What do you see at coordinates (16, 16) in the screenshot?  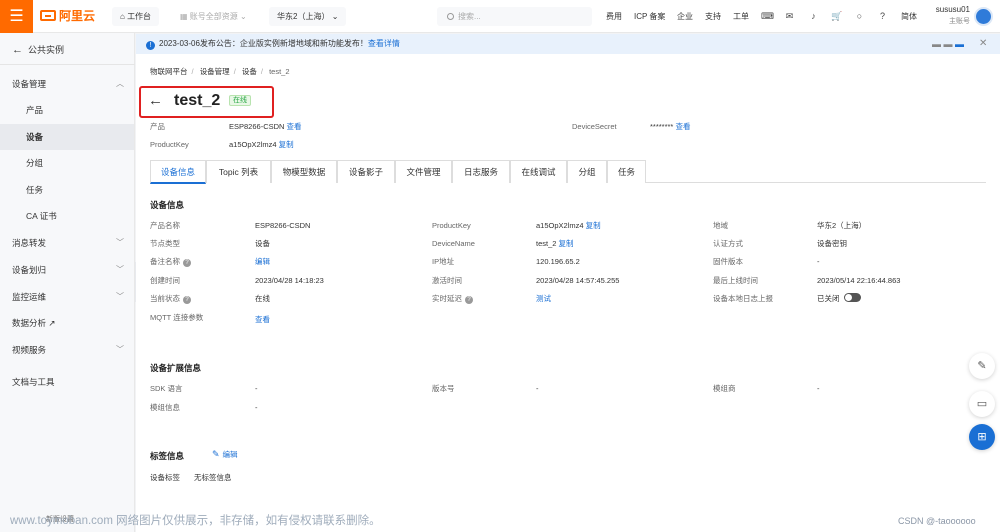 I see `menu-icon: ☰` at bounding box center [16, 16].